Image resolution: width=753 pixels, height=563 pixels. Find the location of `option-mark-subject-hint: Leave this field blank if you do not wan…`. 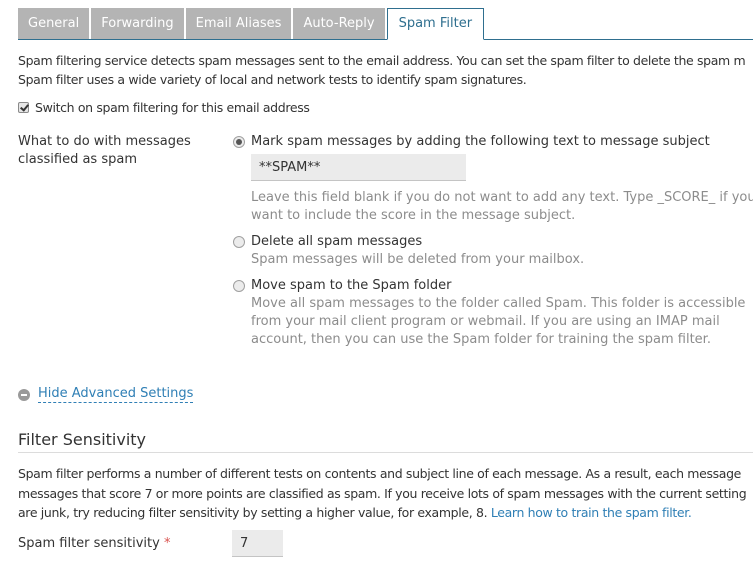

option-mark-subject-hint: Leave this field blank if you do not wan… is located at coordinates (502, 206).